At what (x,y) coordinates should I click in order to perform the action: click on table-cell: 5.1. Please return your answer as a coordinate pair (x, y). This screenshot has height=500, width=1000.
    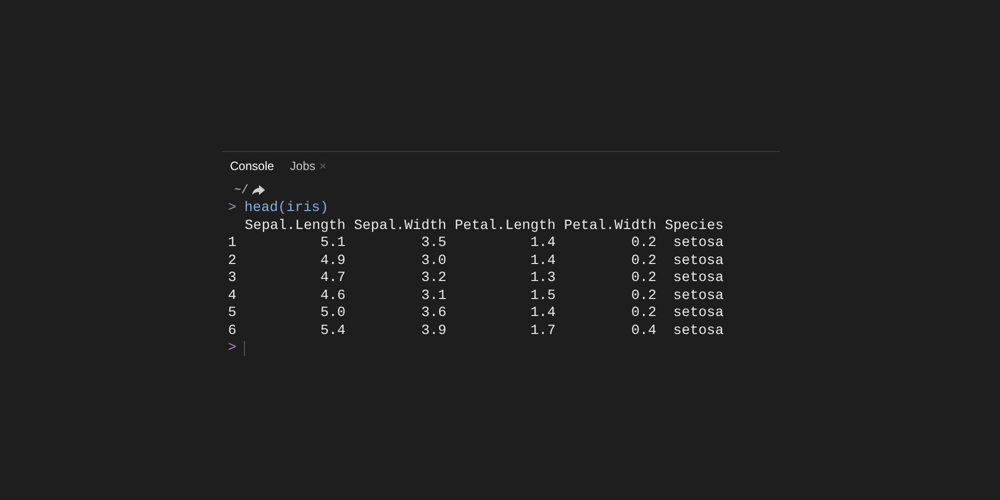
    Looking at the image, I should click on (333, 243).